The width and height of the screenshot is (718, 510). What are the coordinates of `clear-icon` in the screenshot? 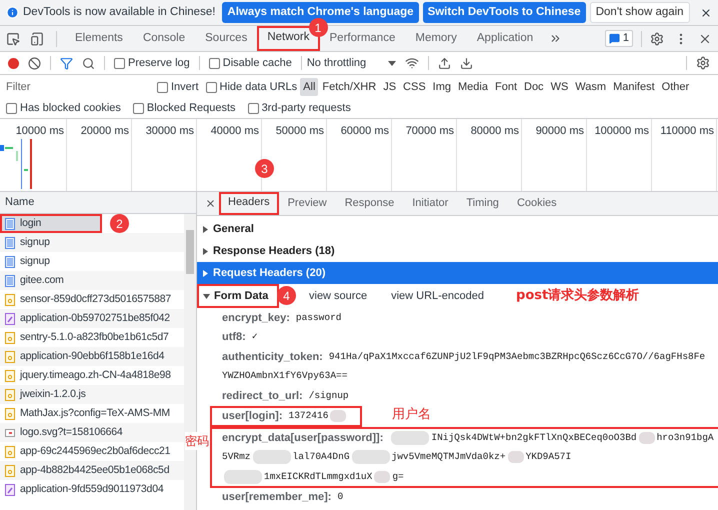 It's located at (34, 63).